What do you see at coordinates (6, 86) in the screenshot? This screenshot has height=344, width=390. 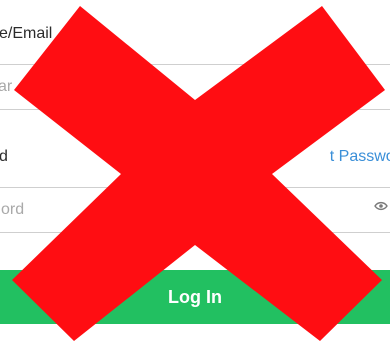 I see `username-placeholder: ar` at bounding box center [6, 86].